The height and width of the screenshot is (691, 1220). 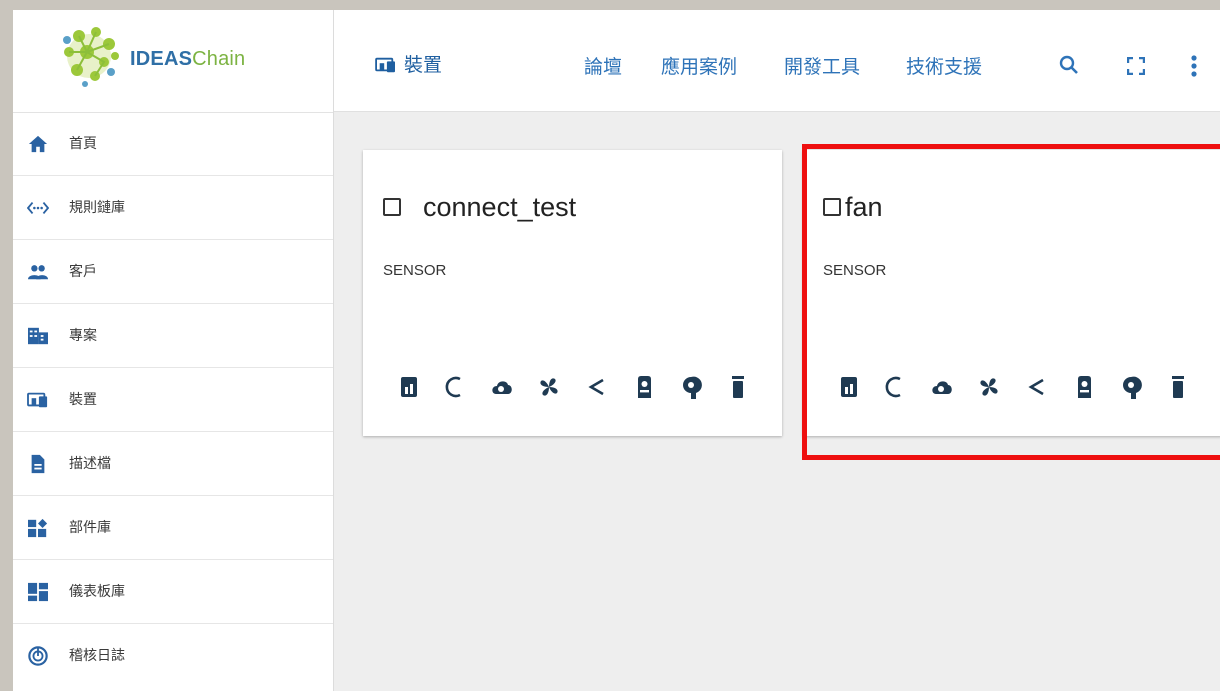 I want to click on nav-link-tech-support: 技術支援, so click(x=944, y=65).